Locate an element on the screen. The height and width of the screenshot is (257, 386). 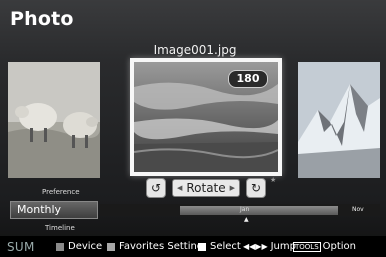
device-label: Device is located at coordinates (85, 246).